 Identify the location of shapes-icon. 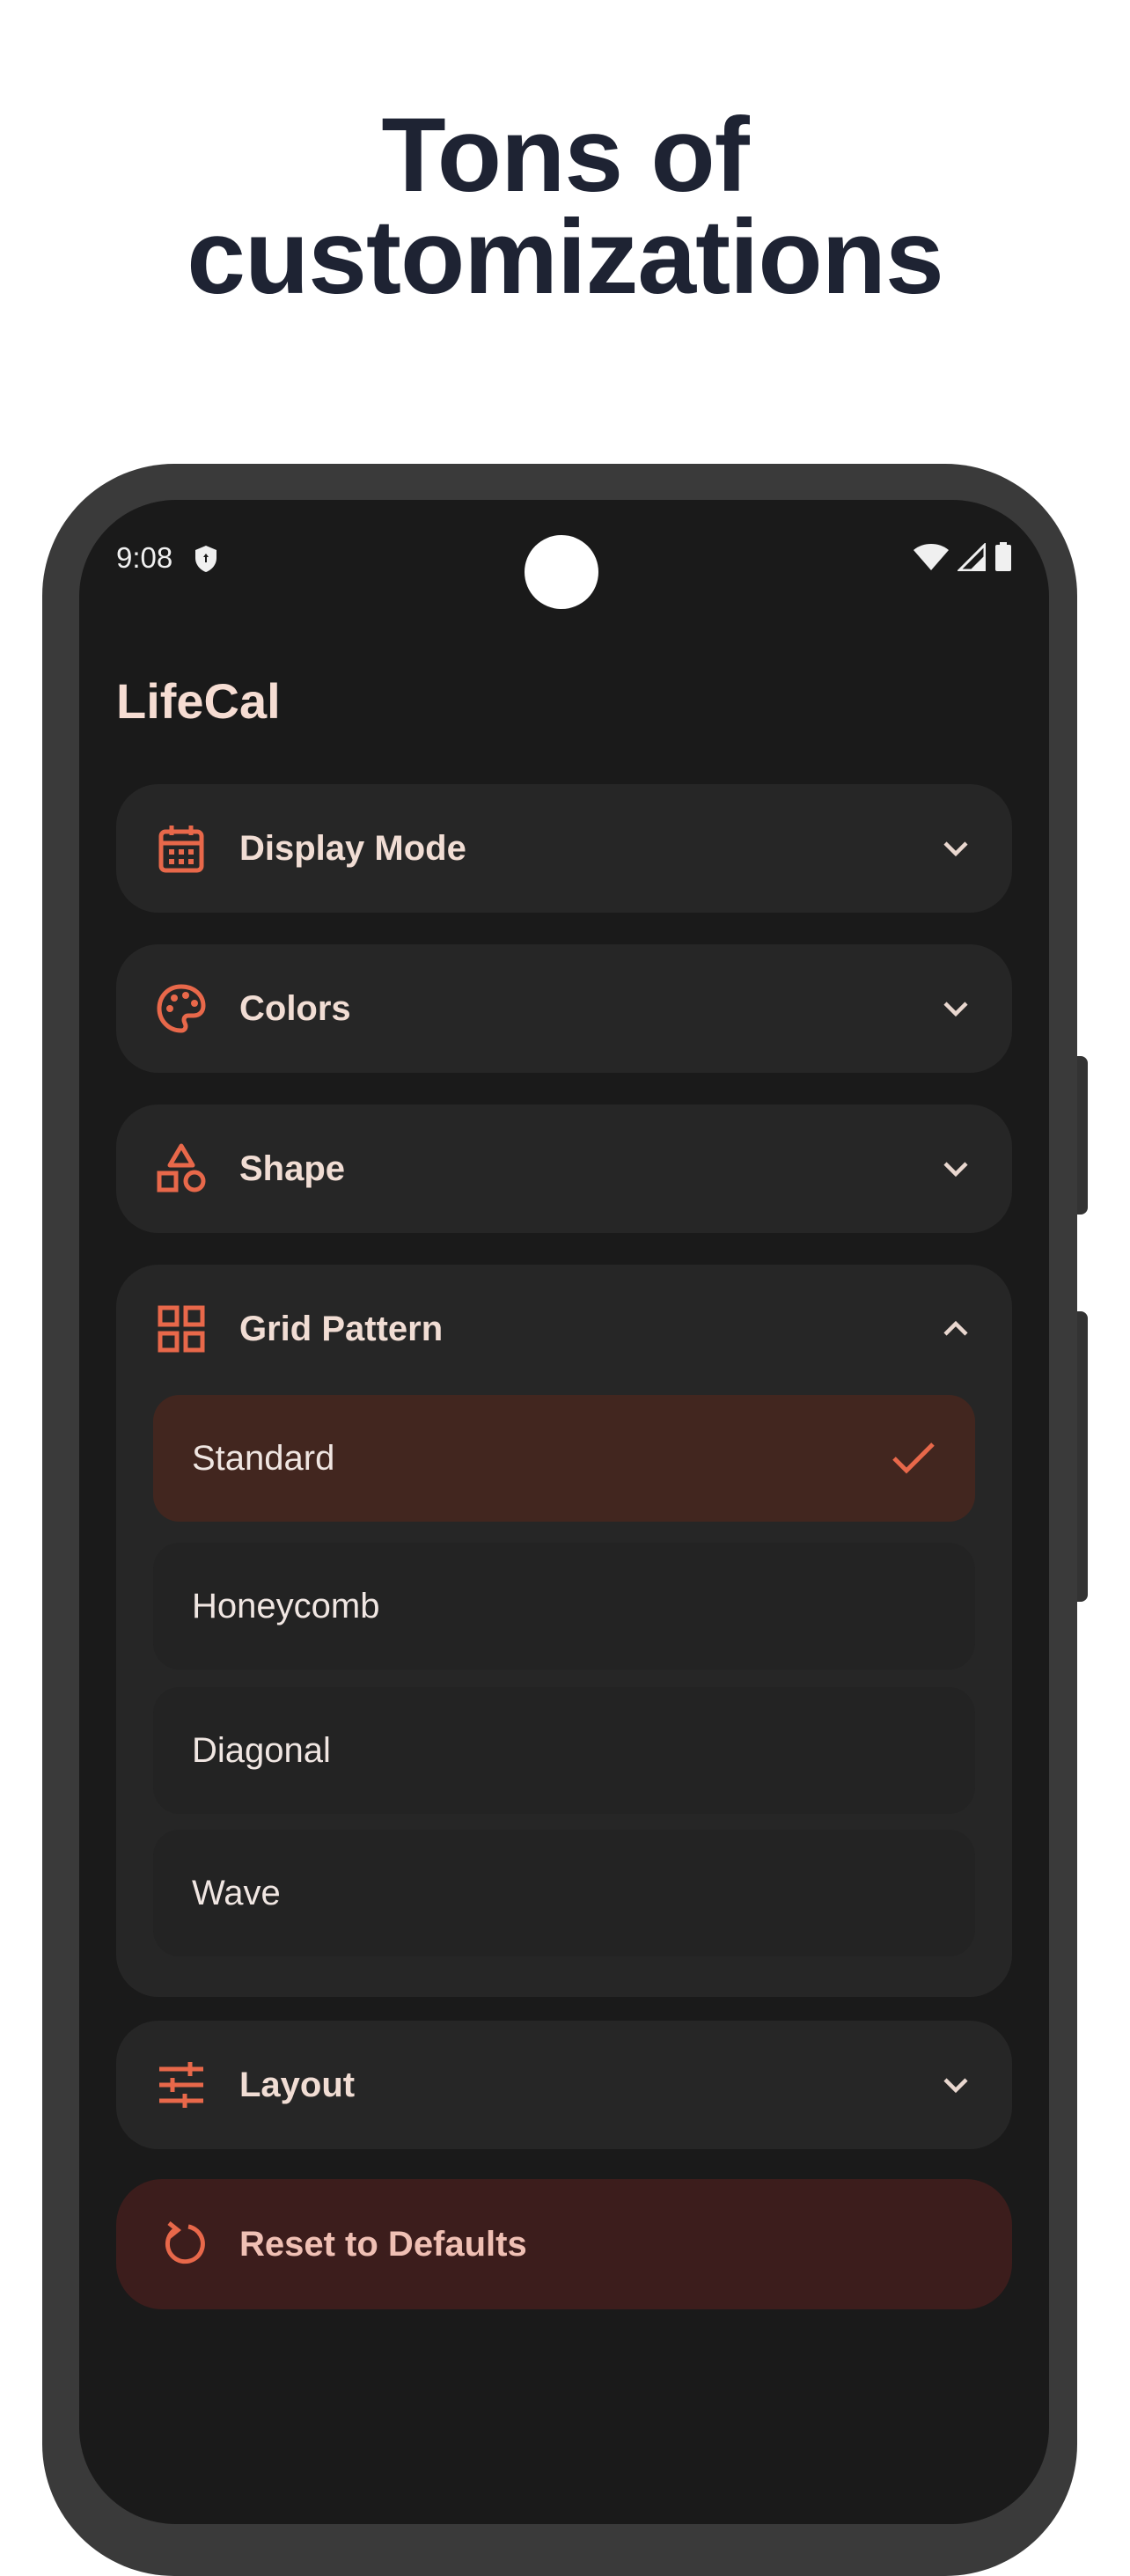
(181, 1168).